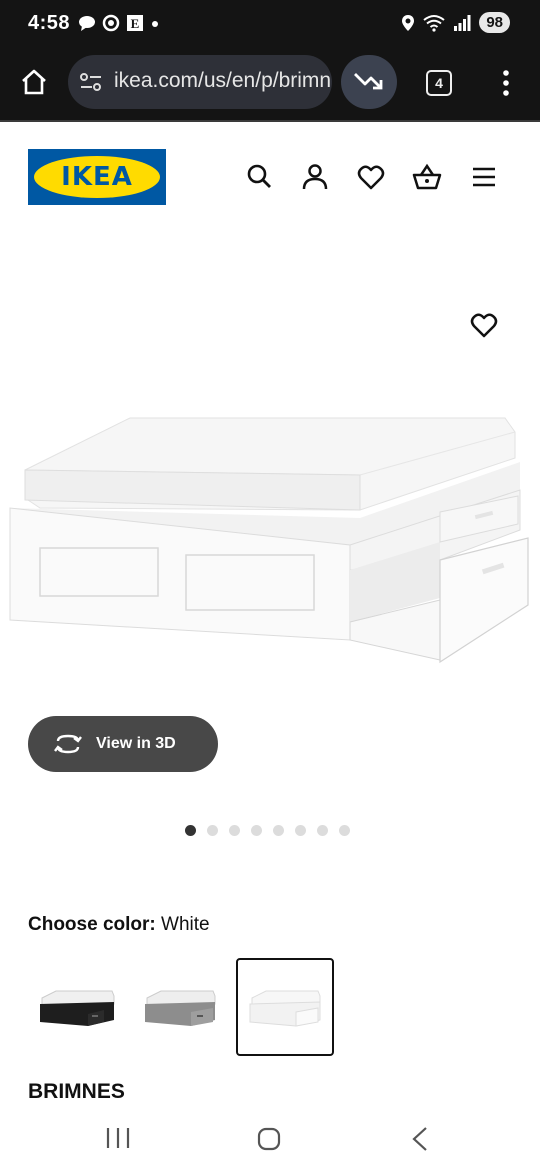 The image size is (540, 1170). What do you see at coordinates (270, 25) in the screenshot?
I see `status-bar: 4:58 E 98` at bounding box center [270, 25].